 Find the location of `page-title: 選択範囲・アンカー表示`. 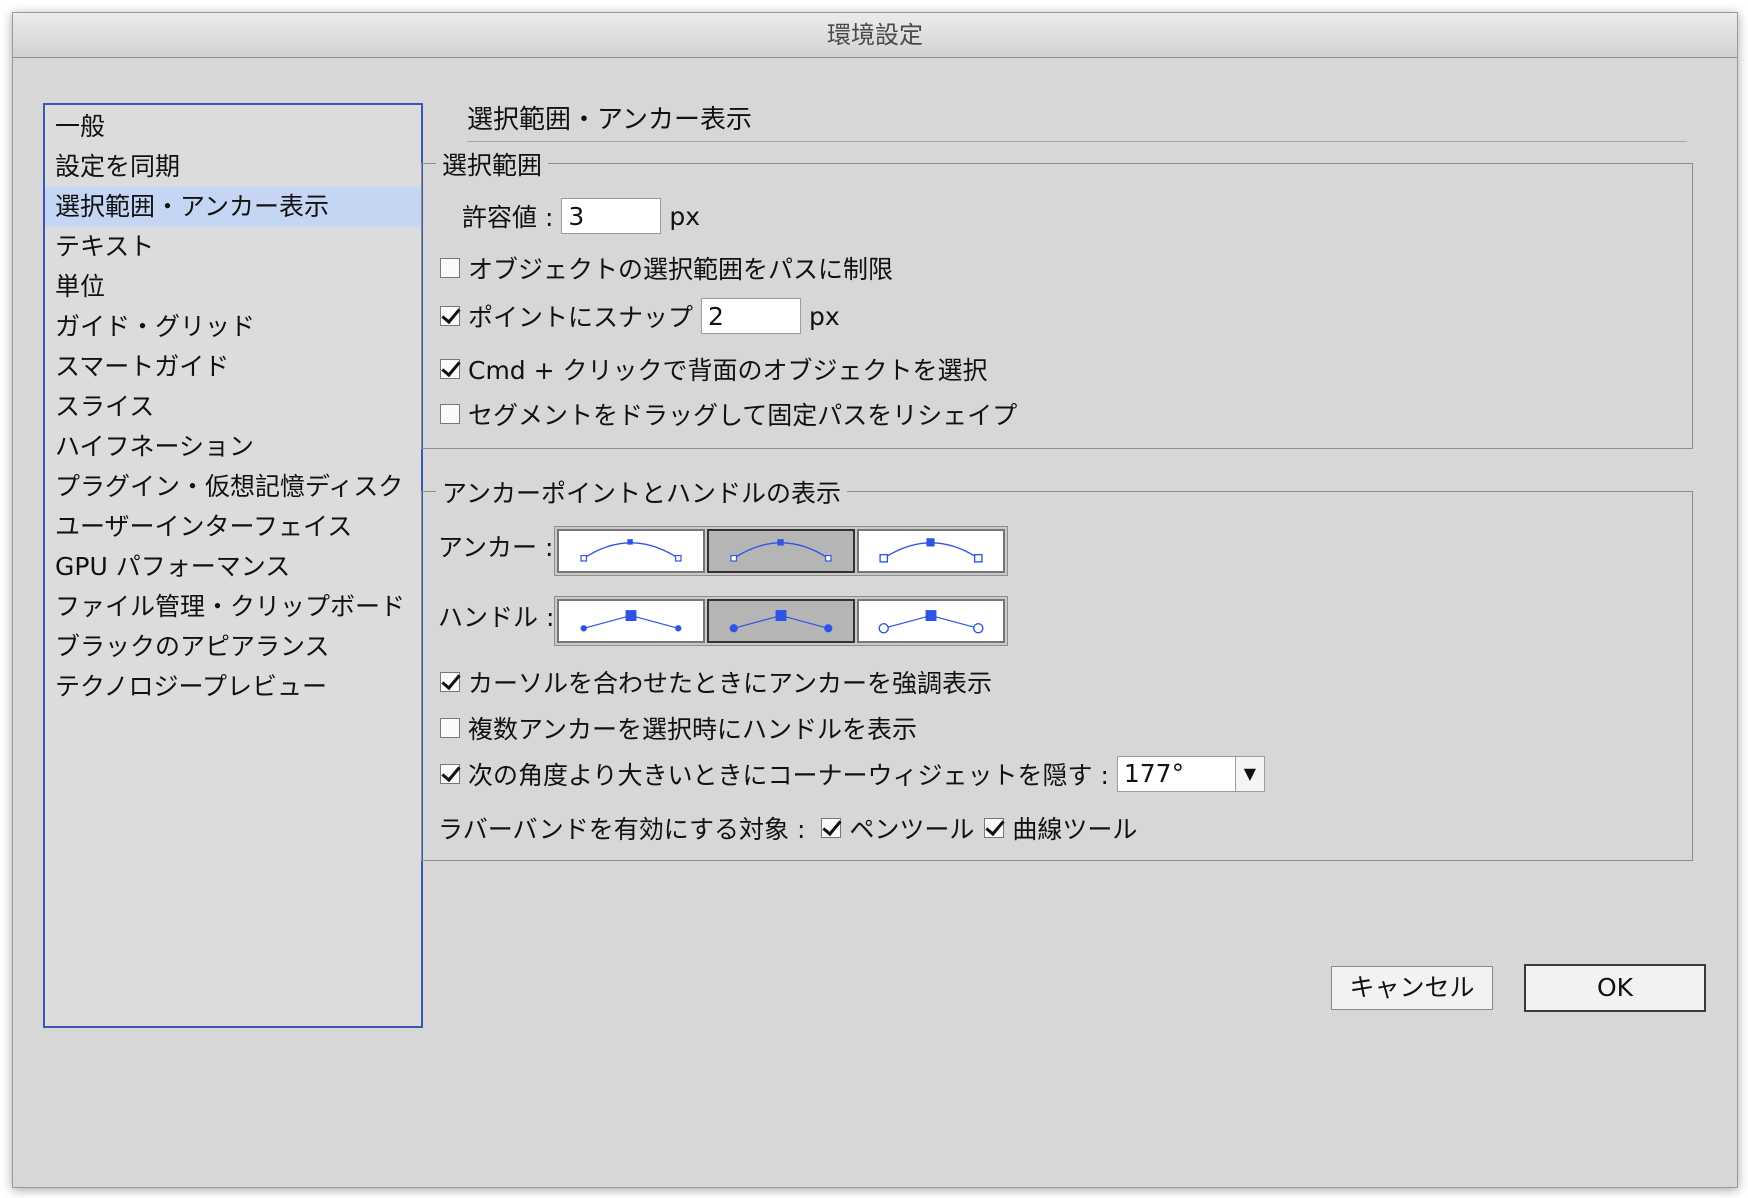

page-title: 選択範囲・アンカー表示 is located at coordinates (609, 120).